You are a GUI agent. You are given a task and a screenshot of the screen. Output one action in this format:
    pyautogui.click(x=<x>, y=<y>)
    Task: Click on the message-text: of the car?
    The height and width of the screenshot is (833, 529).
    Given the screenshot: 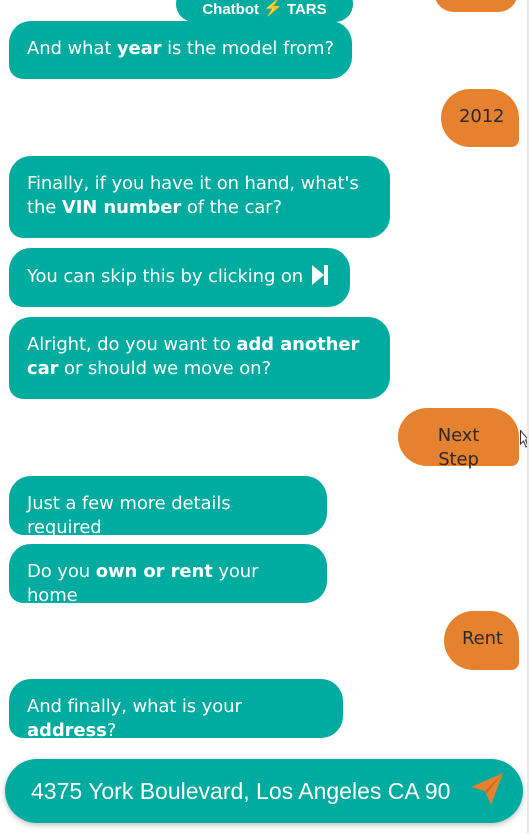 What is the action you would take?
    pyautogui.click(x=231, y=207)
    